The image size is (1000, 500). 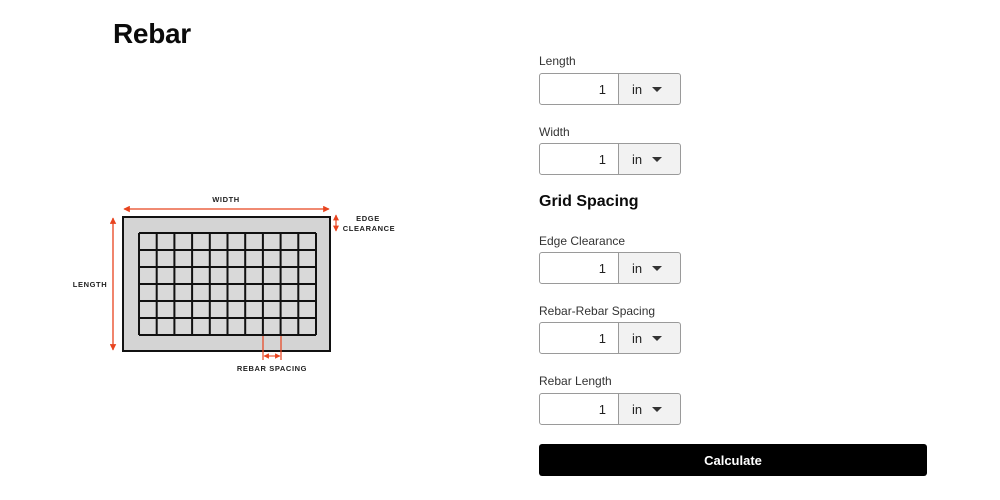 I want to click on edge-clearance-field-row: in, so click(x=610, y=268).